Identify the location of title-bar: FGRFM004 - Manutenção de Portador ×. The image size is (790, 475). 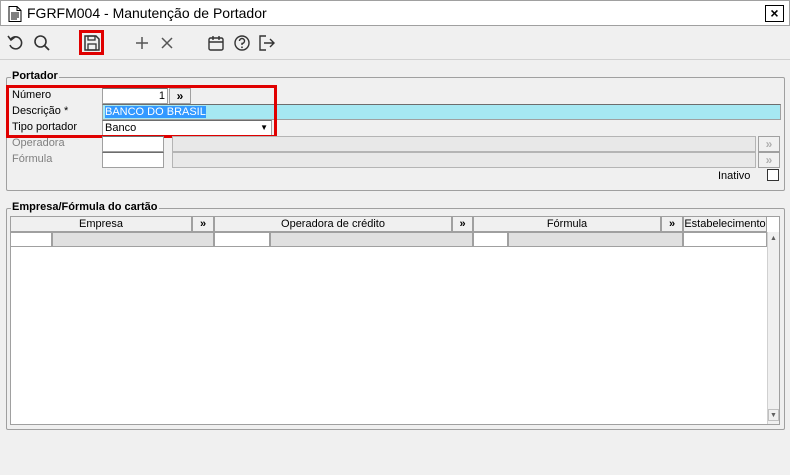
(395, 13).